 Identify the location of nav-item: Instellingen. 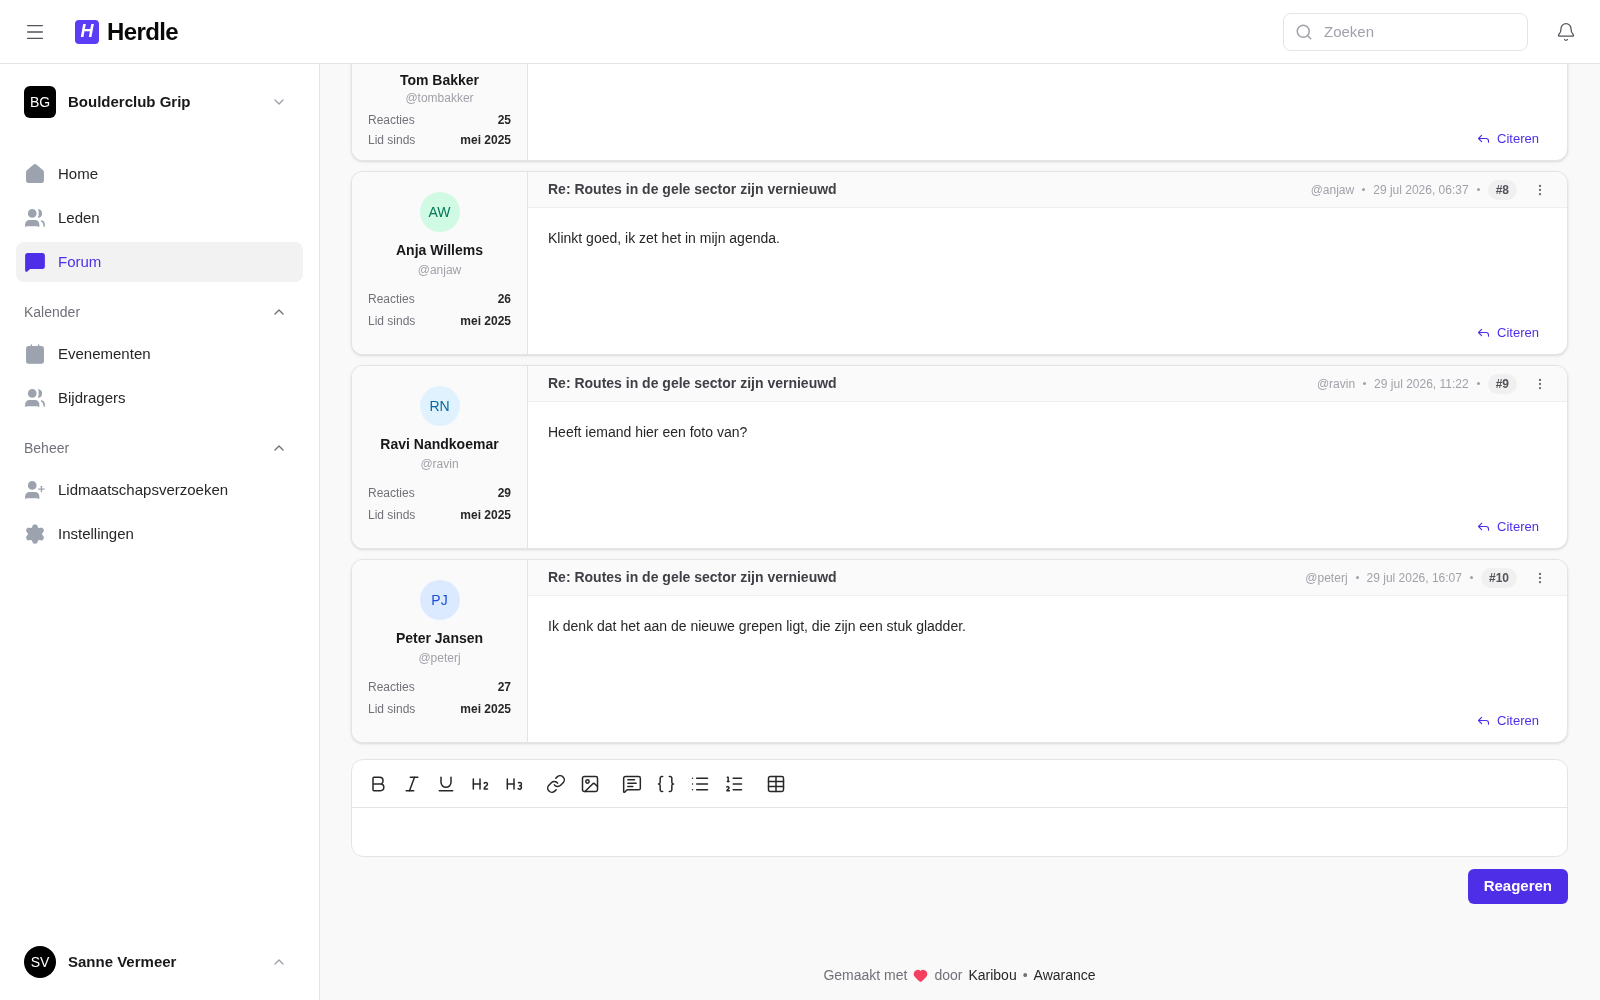
(159, 534).